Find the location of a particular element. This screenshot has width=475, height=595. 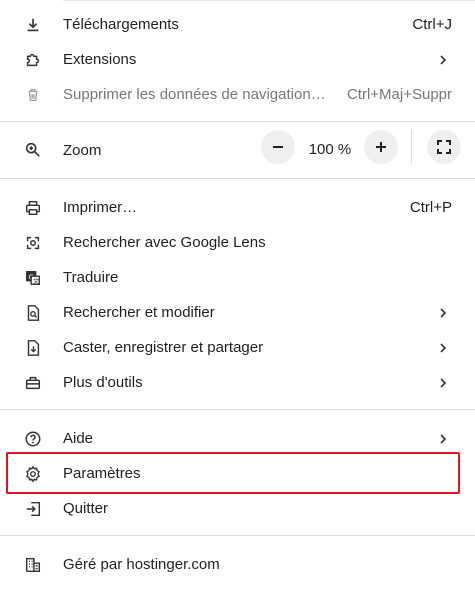

translate-label: Traduire is located at coordinates (91, 277).